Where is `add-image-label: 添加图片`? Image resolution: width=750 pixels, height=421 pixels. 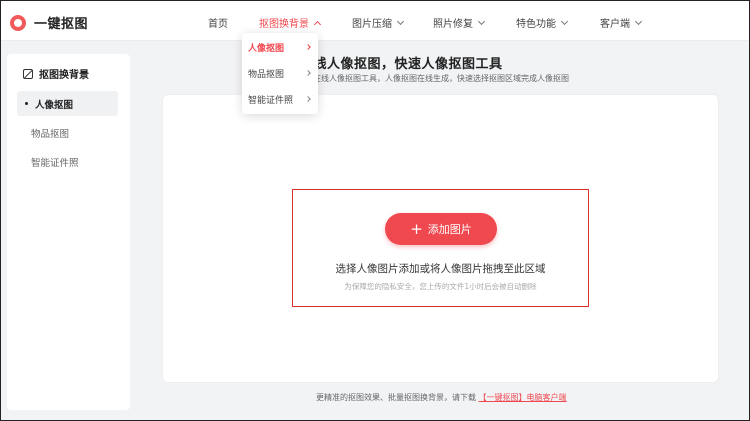 add-image-label: 添加图片 is located at coordinates (449, 229).